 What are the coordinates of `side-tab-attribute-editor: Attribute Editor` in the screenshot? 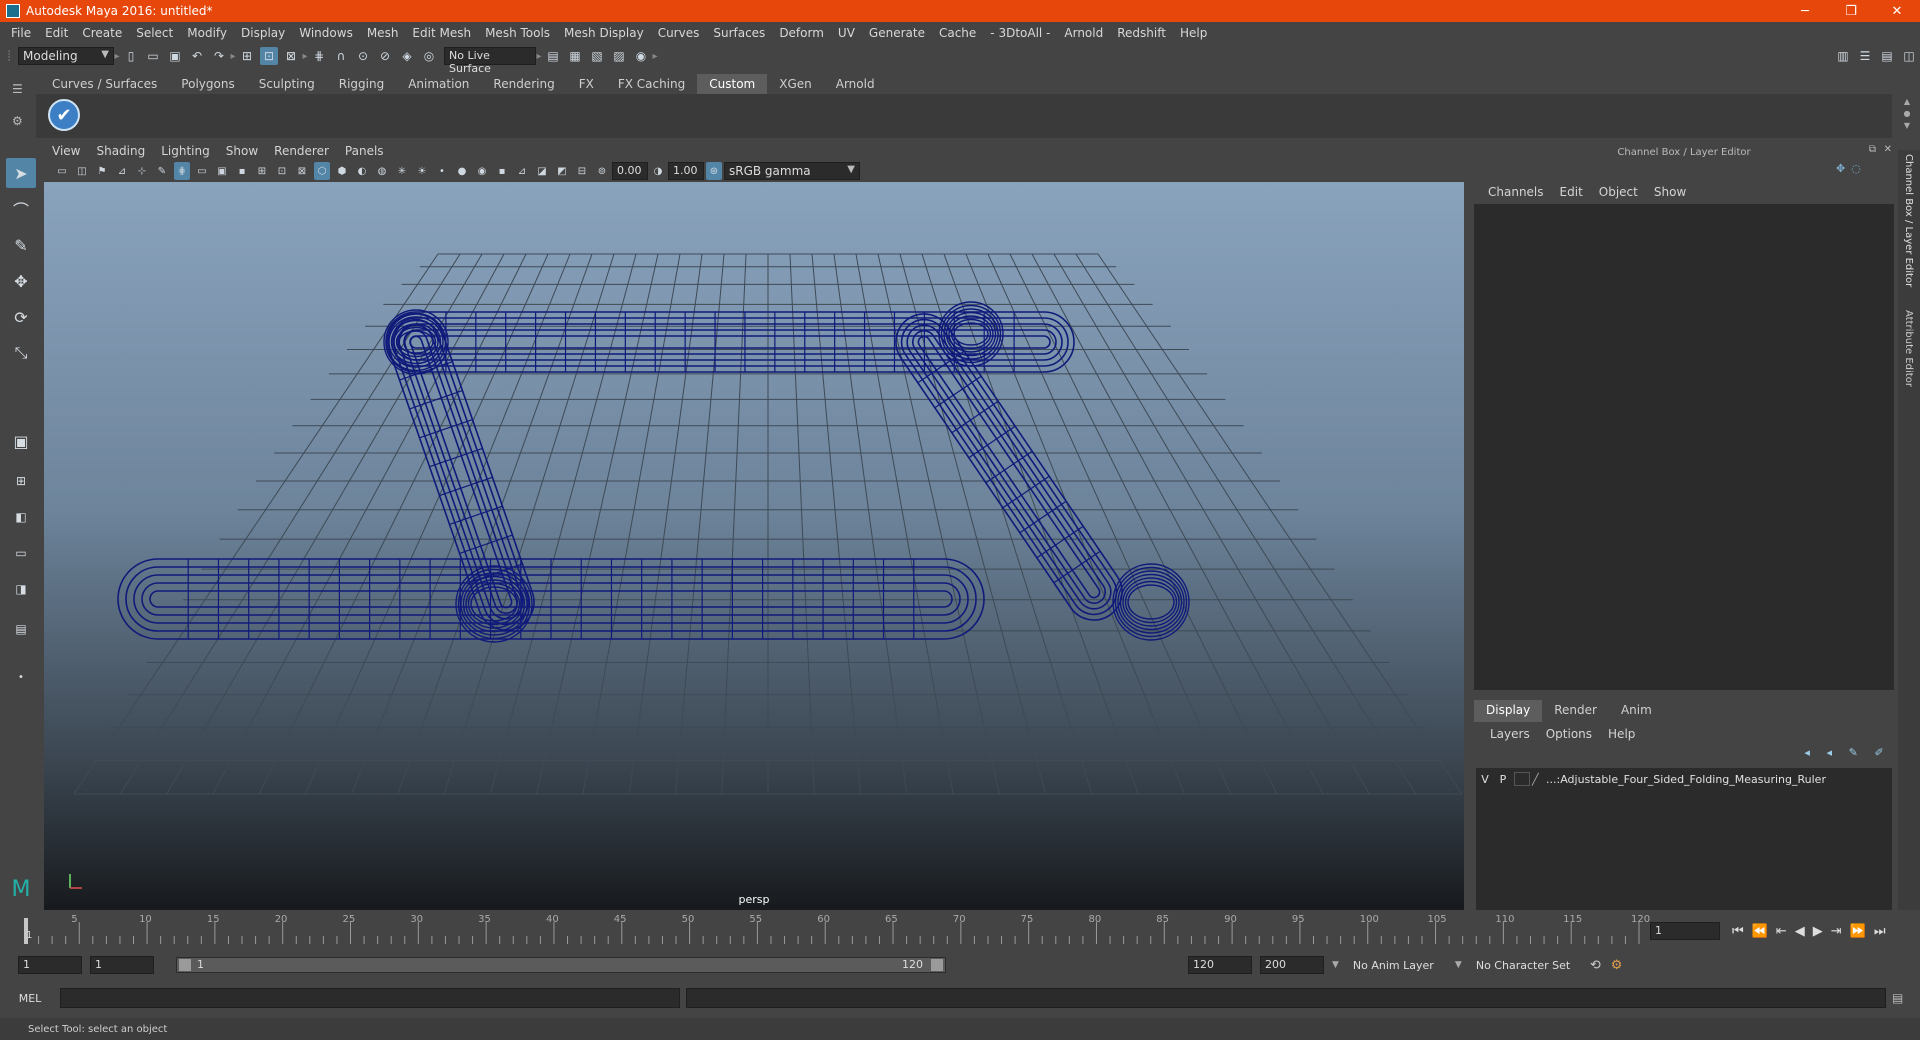 It's located at (1908, 348).